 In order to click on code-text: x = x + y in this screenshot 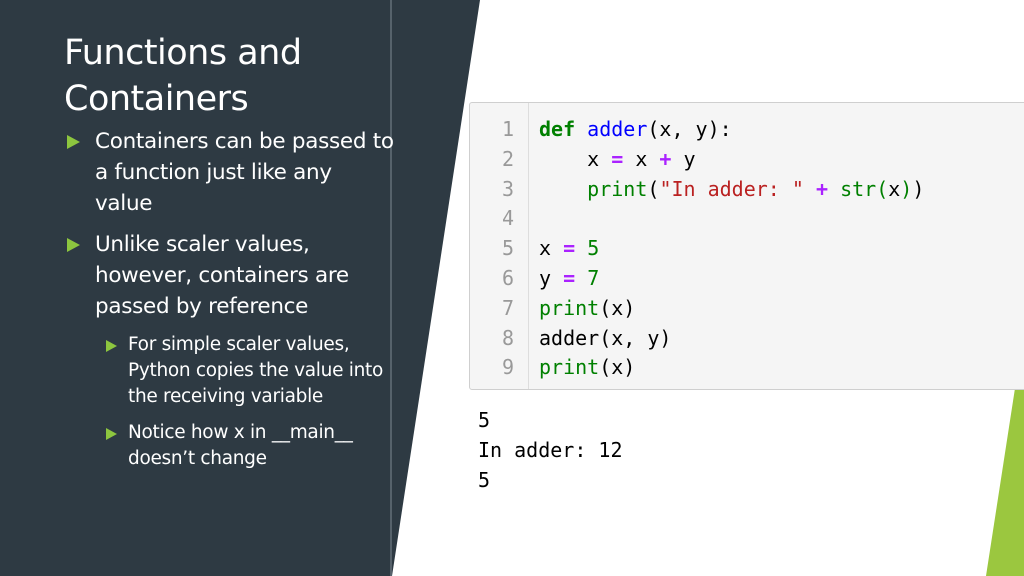, I will do `click(617, 160)`.